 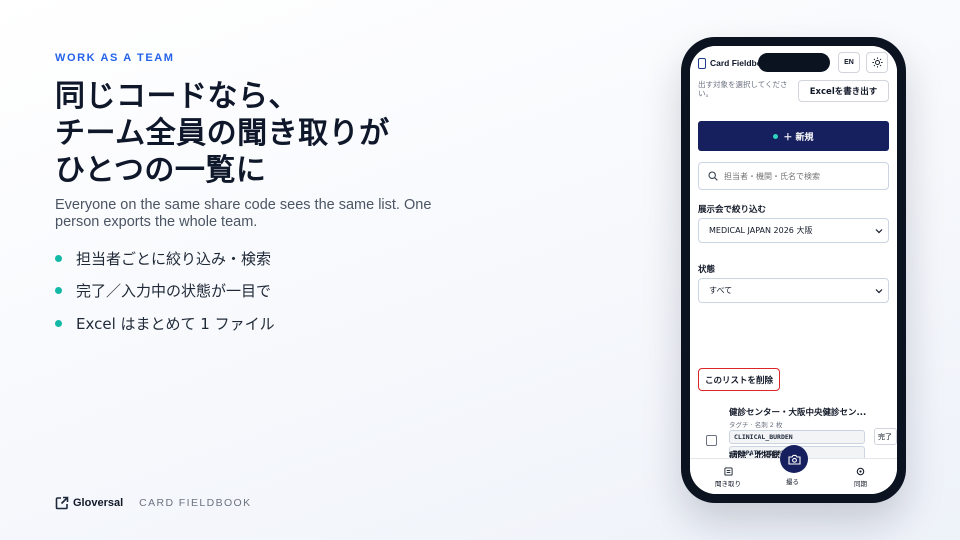 What do you see at coordinates (743, 89) in the screenshot?
I see `export-hint-text: 出す対象を選択してください。` at bounding box center [743, 89].